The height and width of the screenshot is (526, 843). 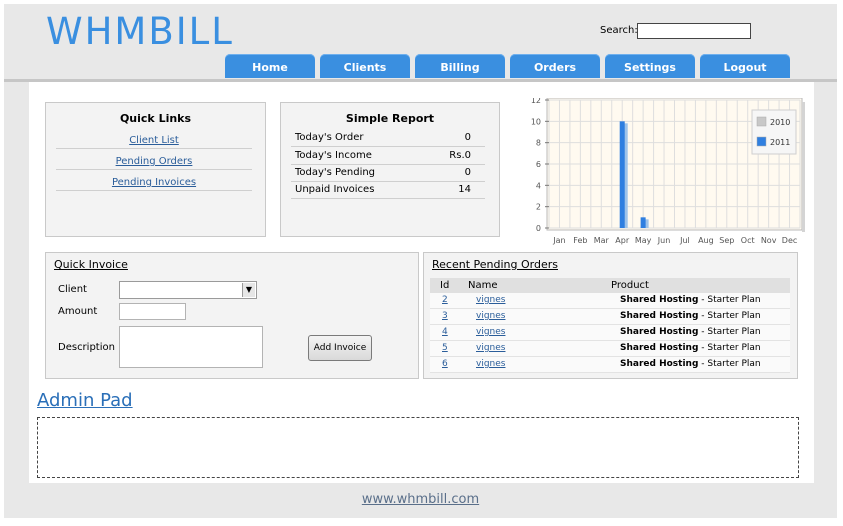 I want to click on pending-invoices-link: Pending Invoices, so click(x=154, y=182).